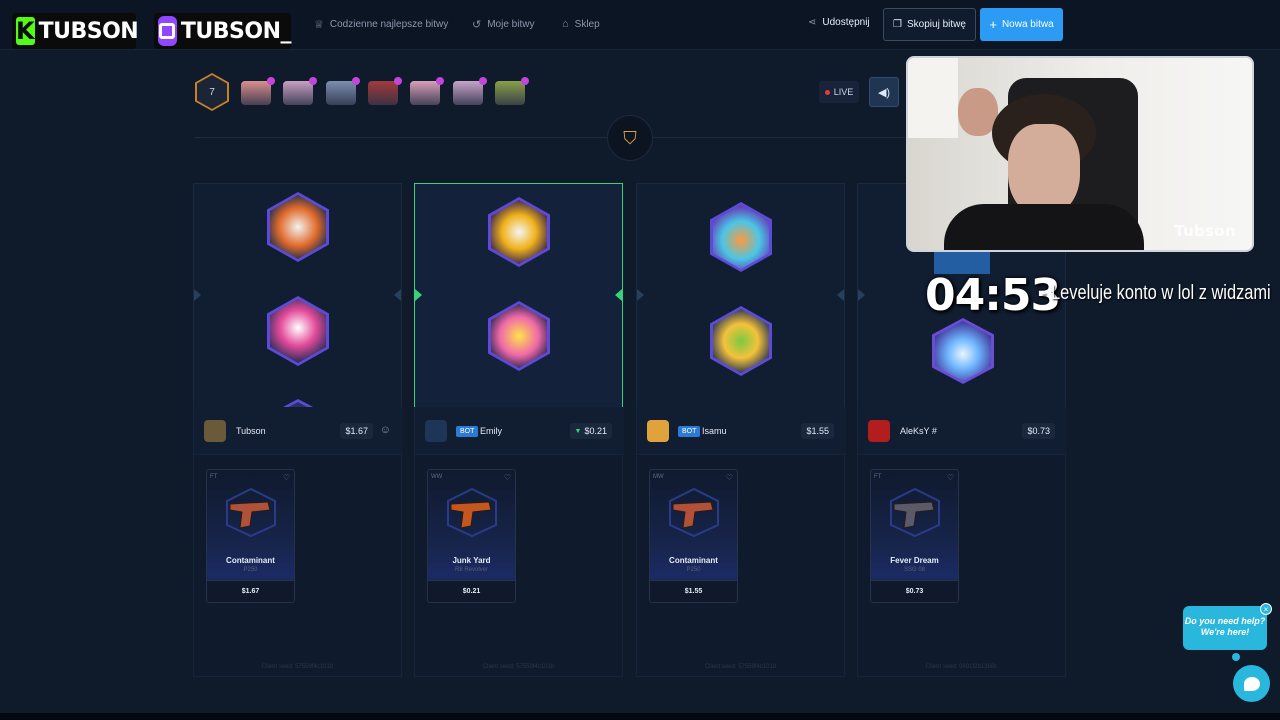  Describe the element at coordinates (595, 431) in the screenshot. I see `player-value: $0.21` at that location.